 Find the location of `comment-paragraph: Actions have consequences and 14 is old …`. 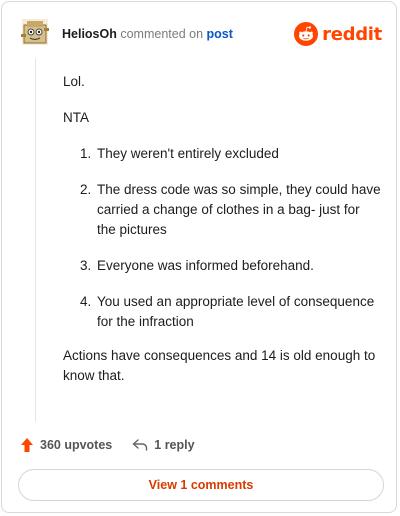

comment-paragraph: Actions have consequences and 14 is old … is located at coordinates (219, 365).